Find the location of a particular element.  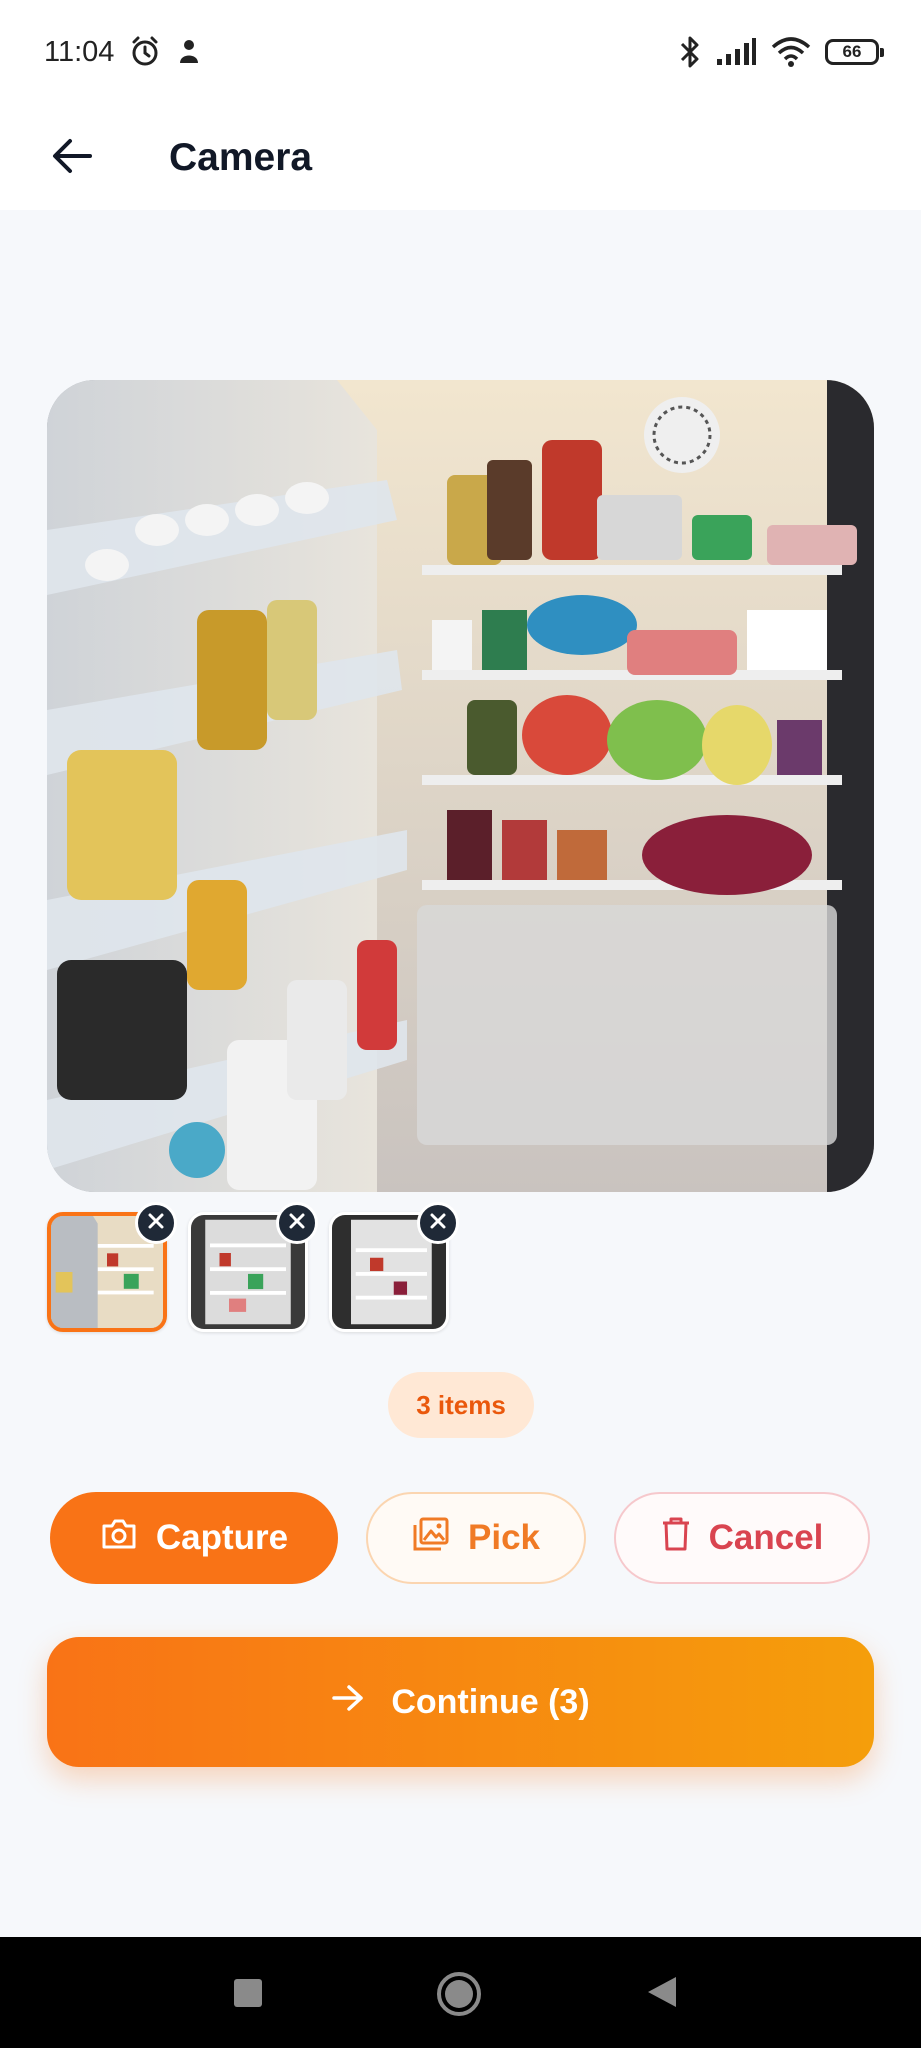

item-count-badge: 3 items is located at coordinates (461, 1405).